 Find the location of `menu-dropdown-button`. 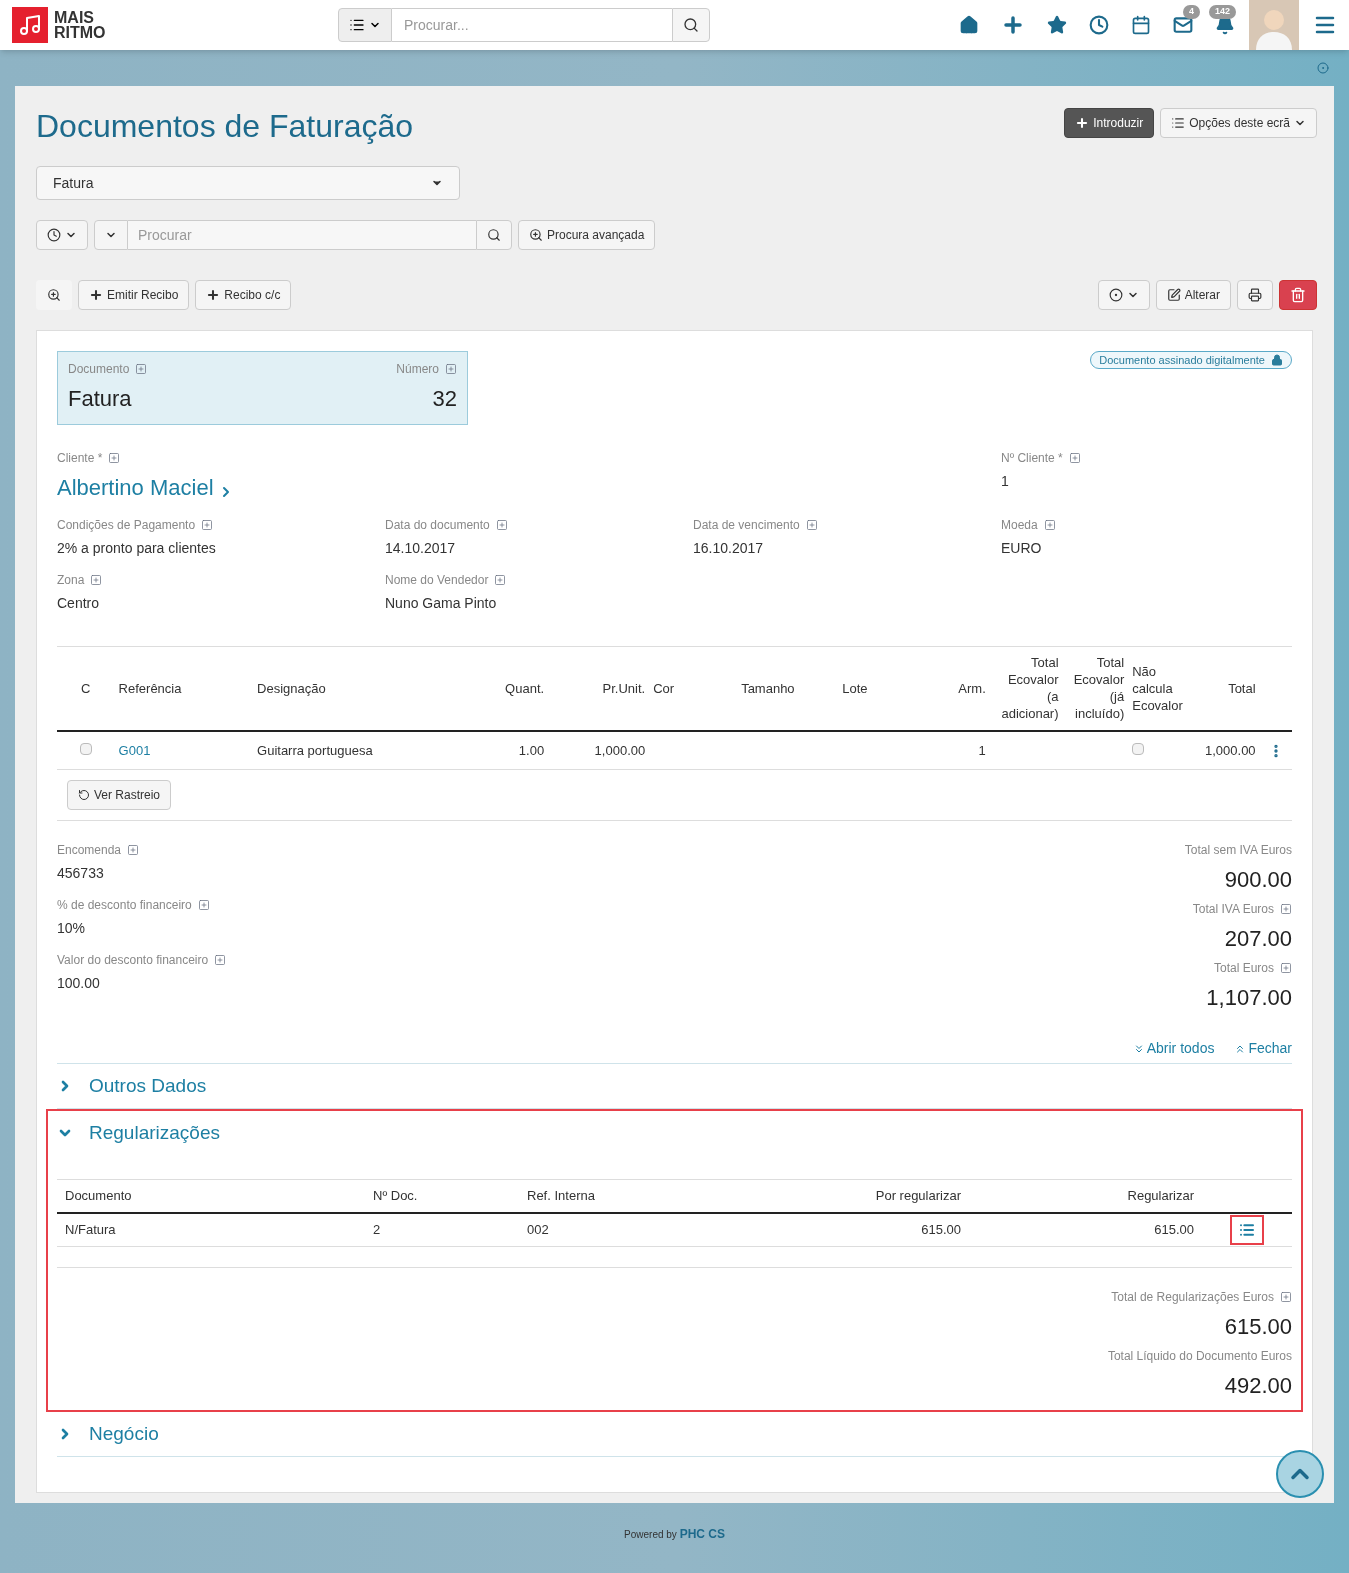

menu-dropdown-button is located at coordinates (365, 25).